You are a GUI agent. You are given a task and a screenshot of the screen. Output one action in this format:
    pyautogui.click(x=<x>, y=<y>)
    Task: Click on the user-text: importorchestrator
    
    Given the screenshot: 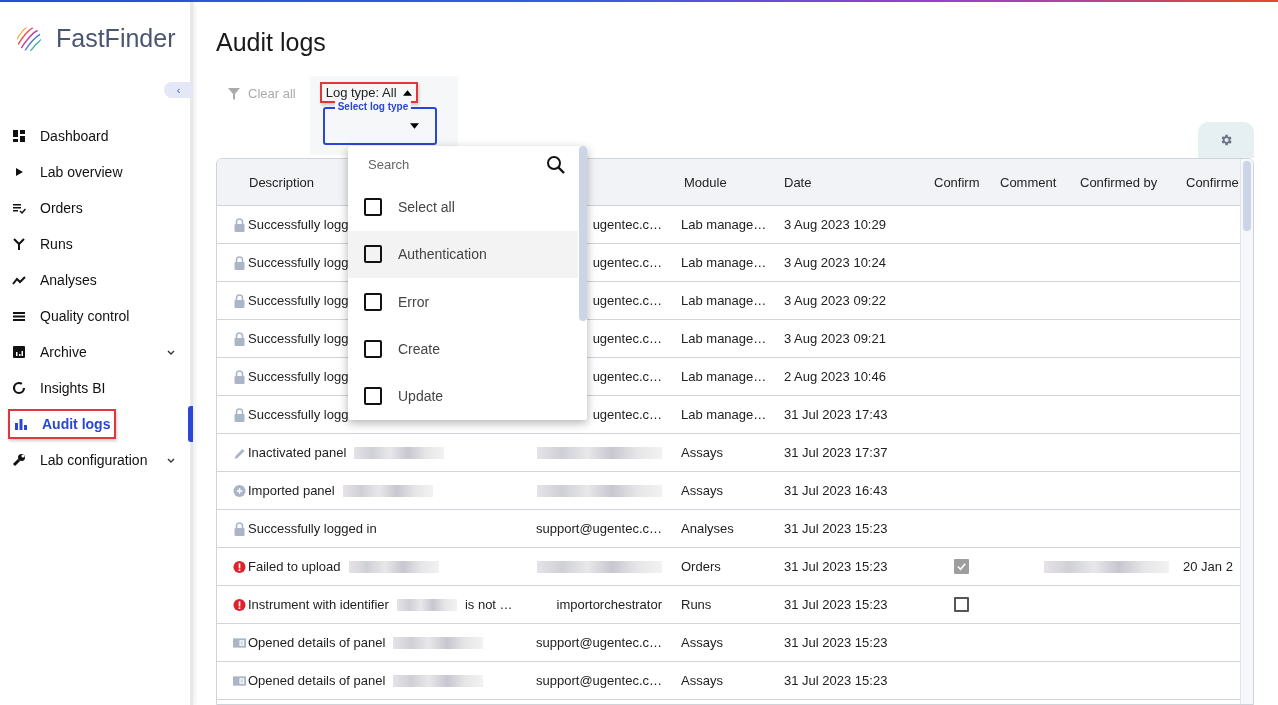 What is the action you would take?
    pyautogui.click(x=609, y=604)
    